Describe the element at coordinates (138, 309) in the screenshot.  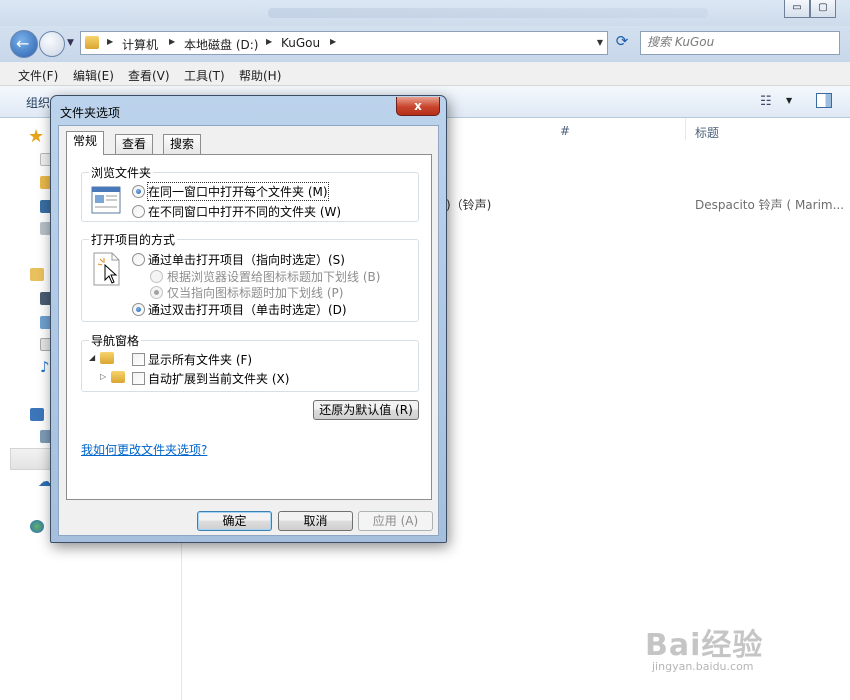
I see `radio-double-click` at that location.